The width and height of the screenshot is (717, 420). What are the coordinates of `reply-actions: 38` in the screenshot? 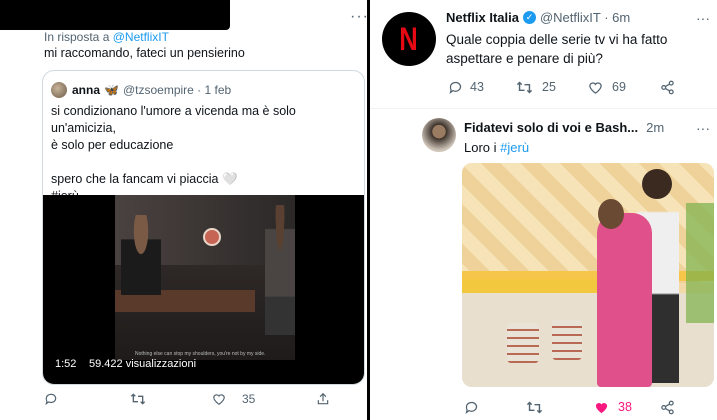 It's located at (584, 409).